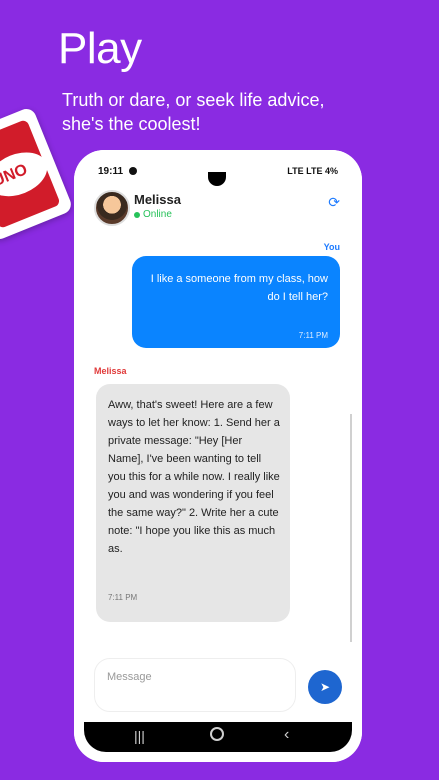  What do you see at coordinates (331, 247) in the screenshot?
I see `you-label: You` at bounding box center [331, 247].